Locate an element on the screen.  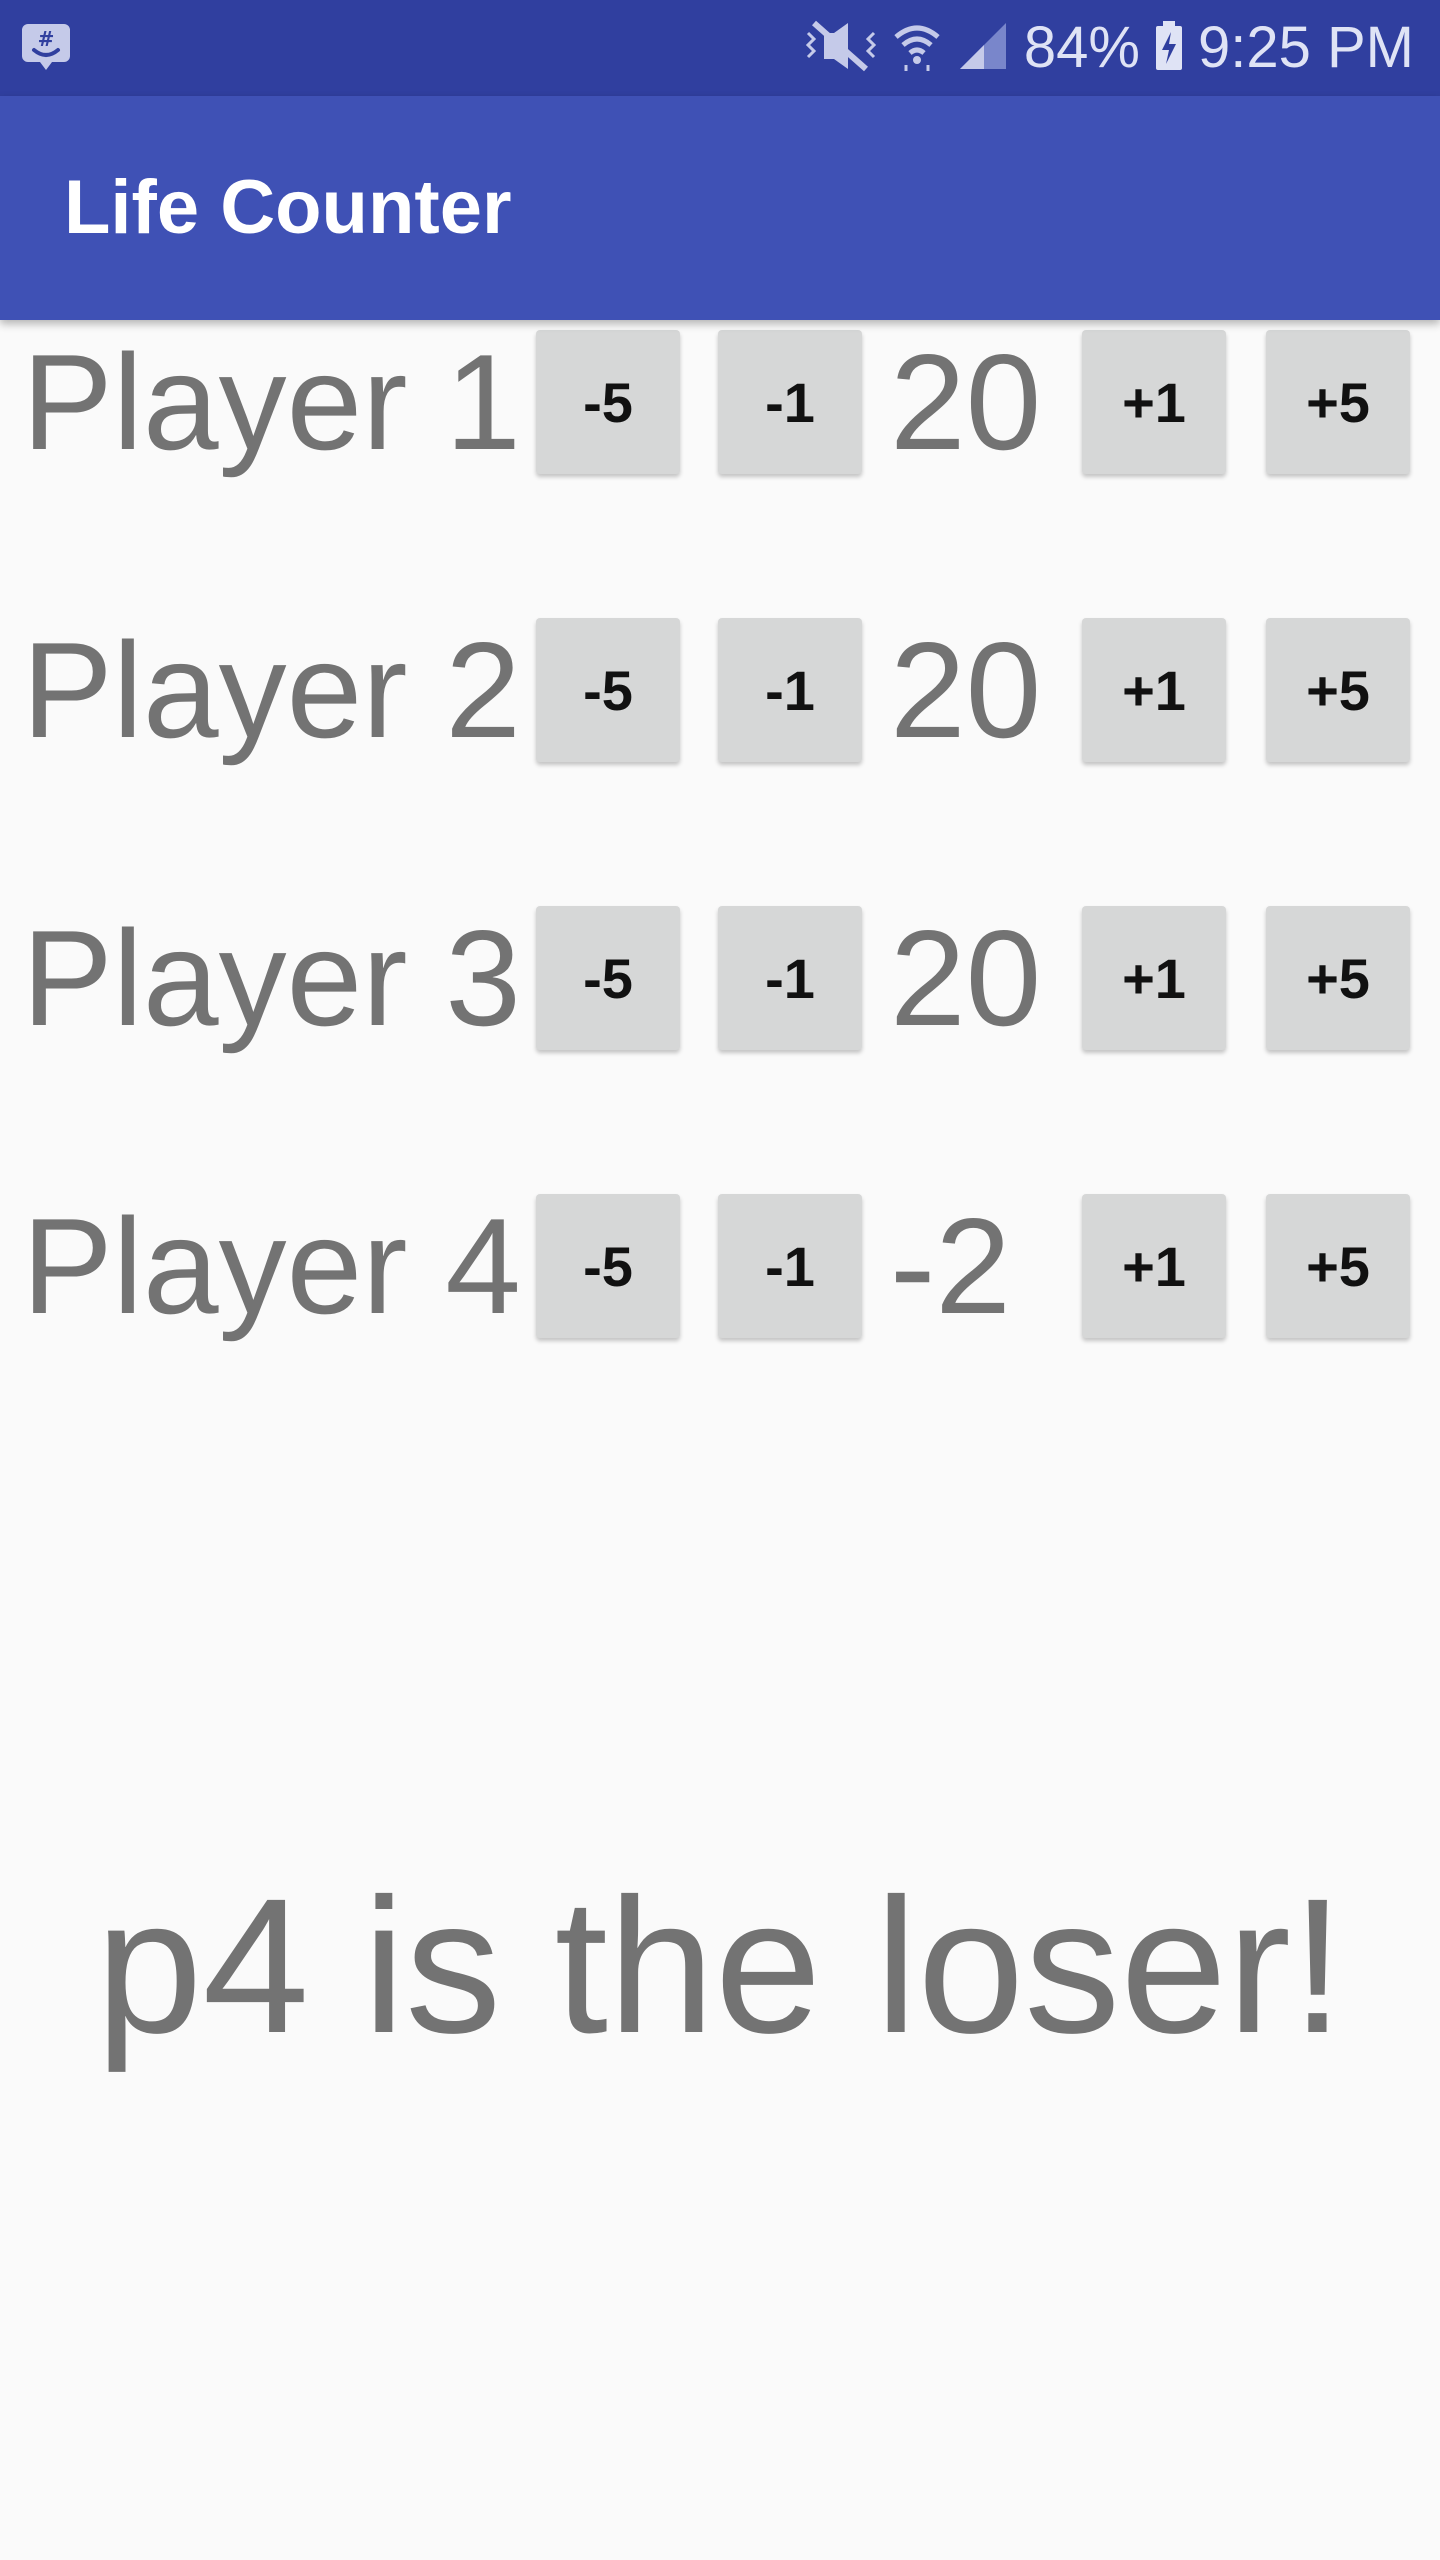
mute-icon is located at coordinates (841, 48).